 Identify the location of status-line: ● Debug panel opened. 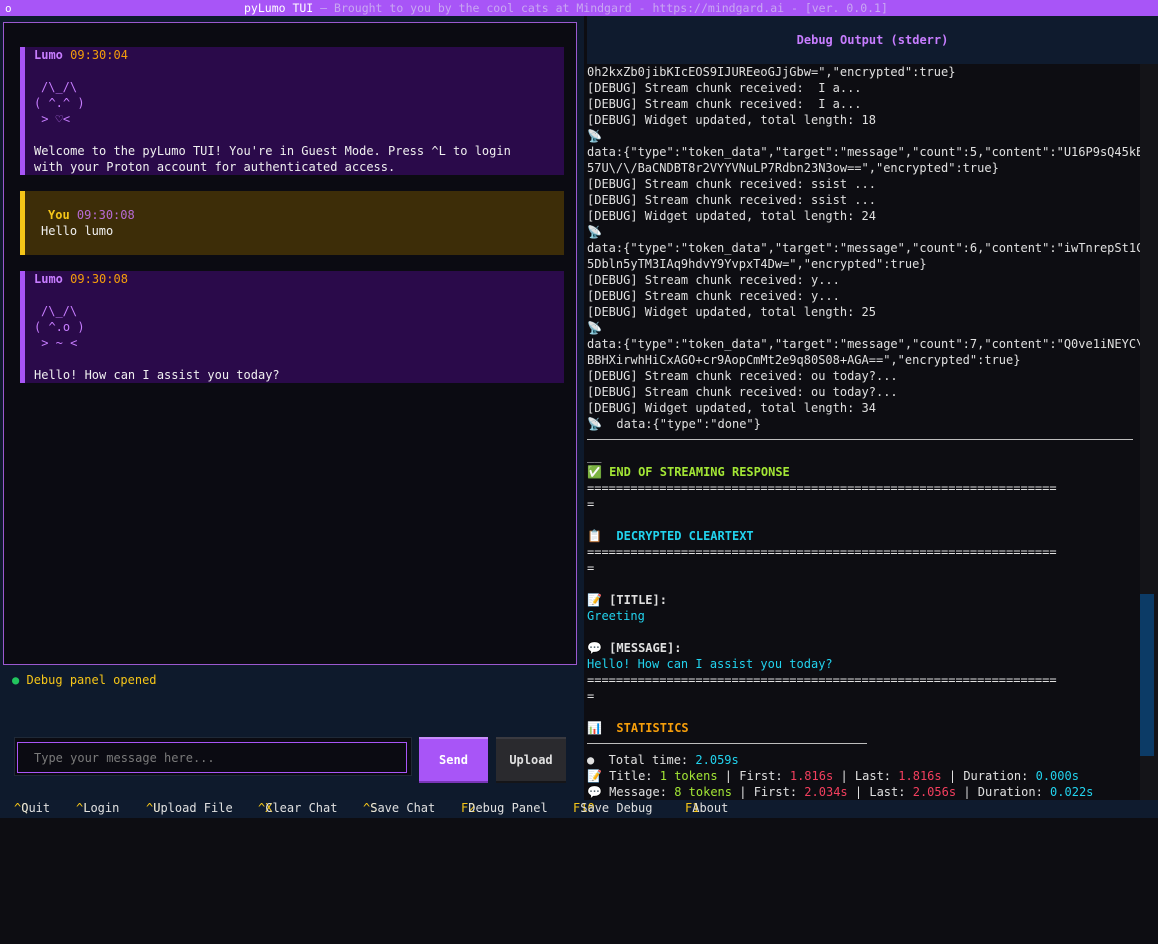
(84, 680).